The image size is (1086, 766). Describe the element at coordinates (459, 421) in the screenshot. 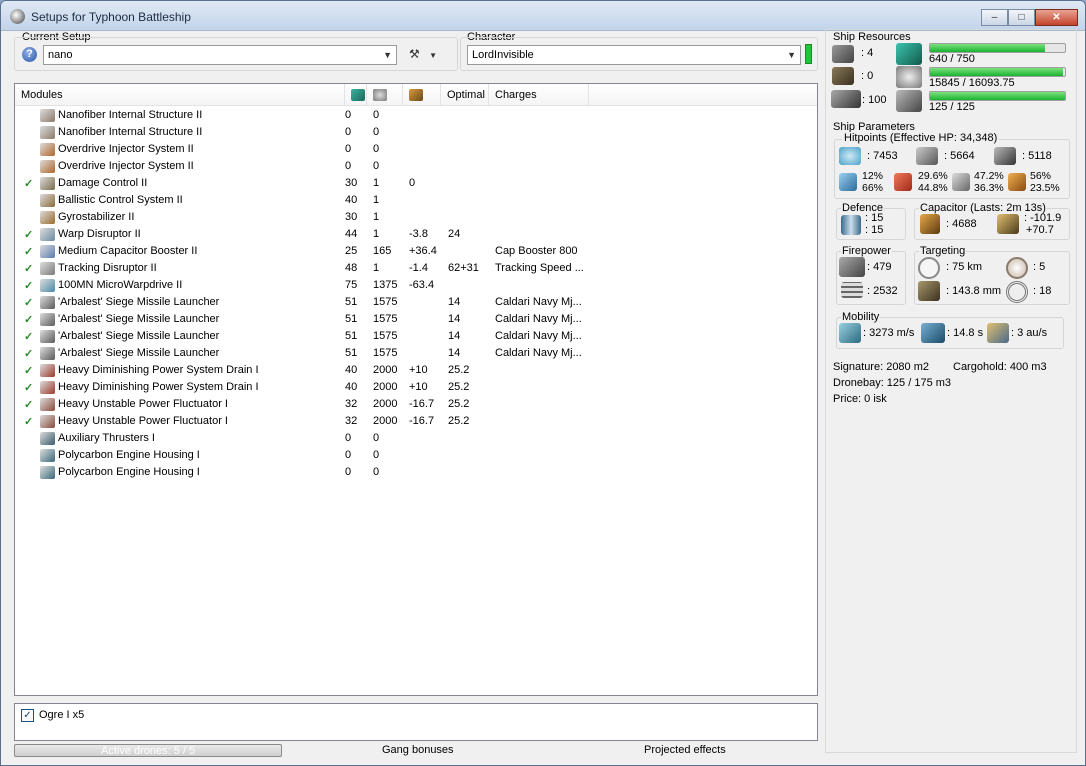

I see `module-optimal: 25.2` at that location.